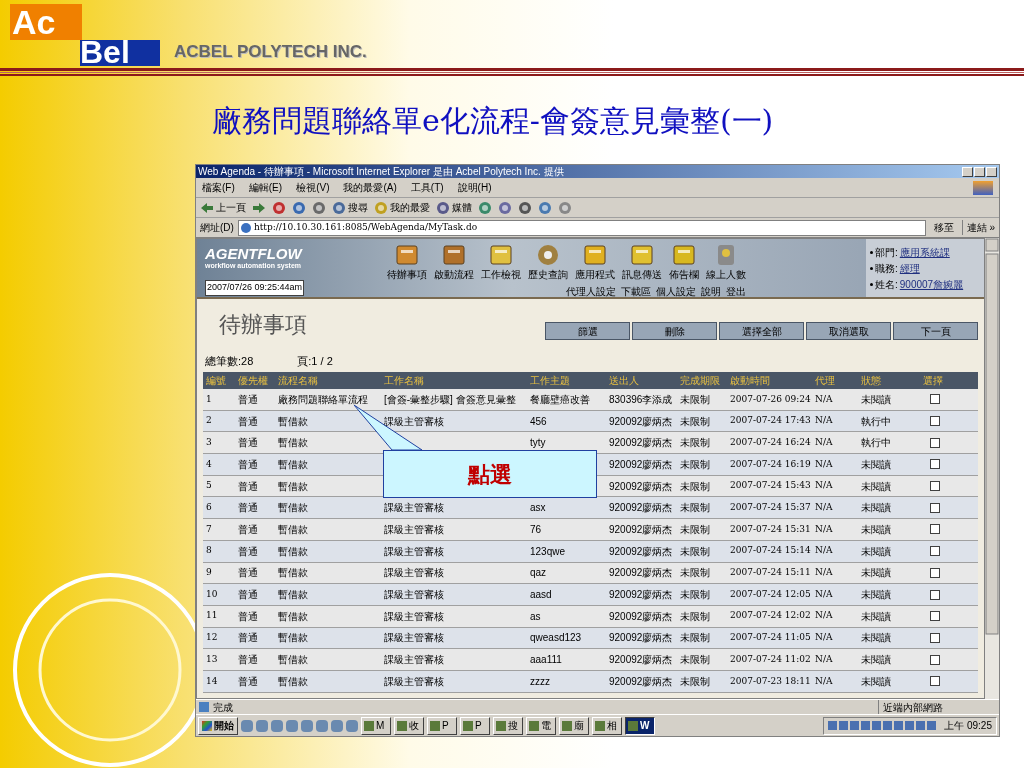  I want to click on menu-item: 檔案(F), so click(218, 187).